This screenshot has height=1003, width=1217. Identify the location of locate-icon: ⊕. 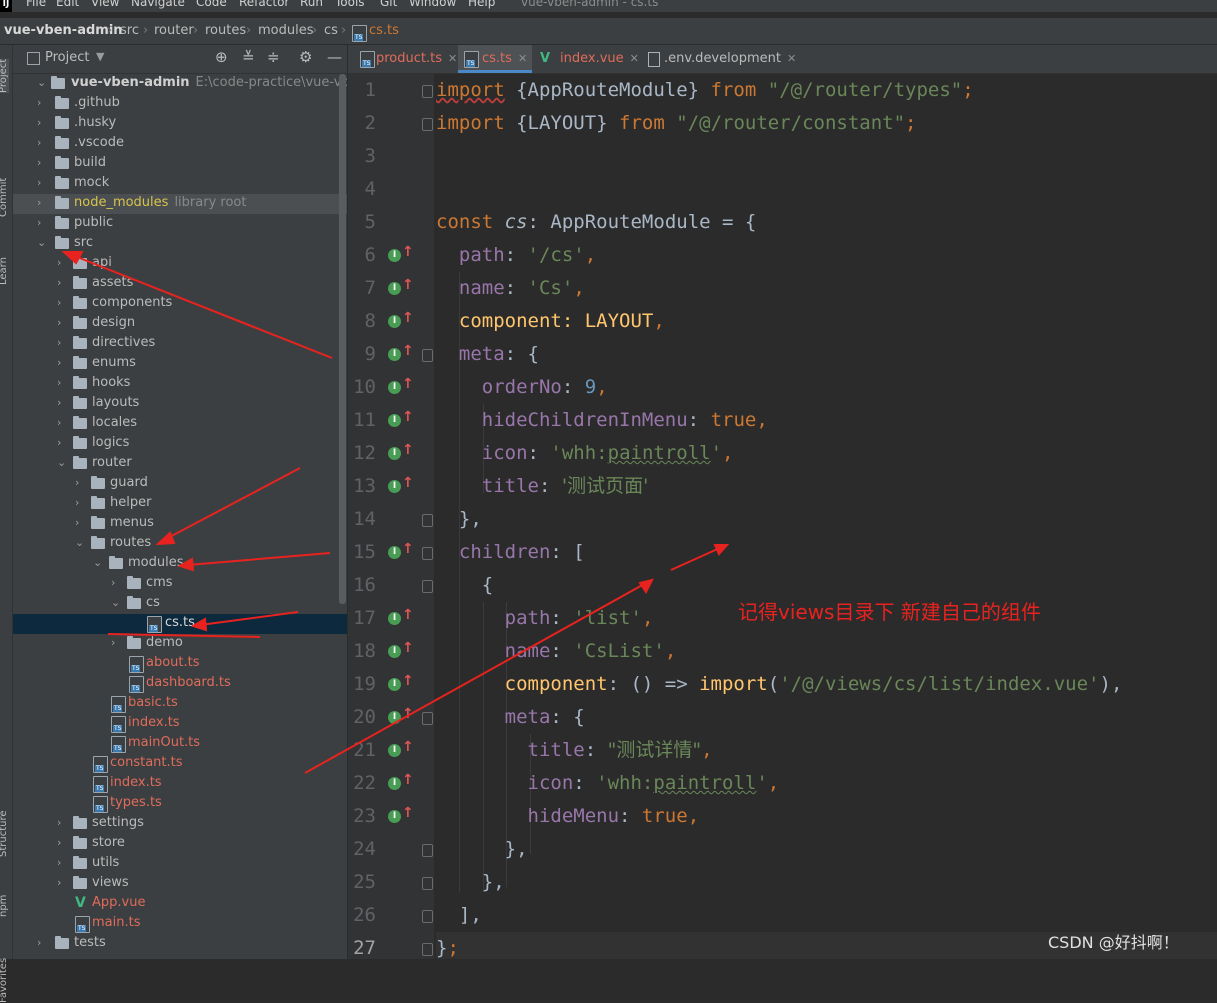
(221, 57).